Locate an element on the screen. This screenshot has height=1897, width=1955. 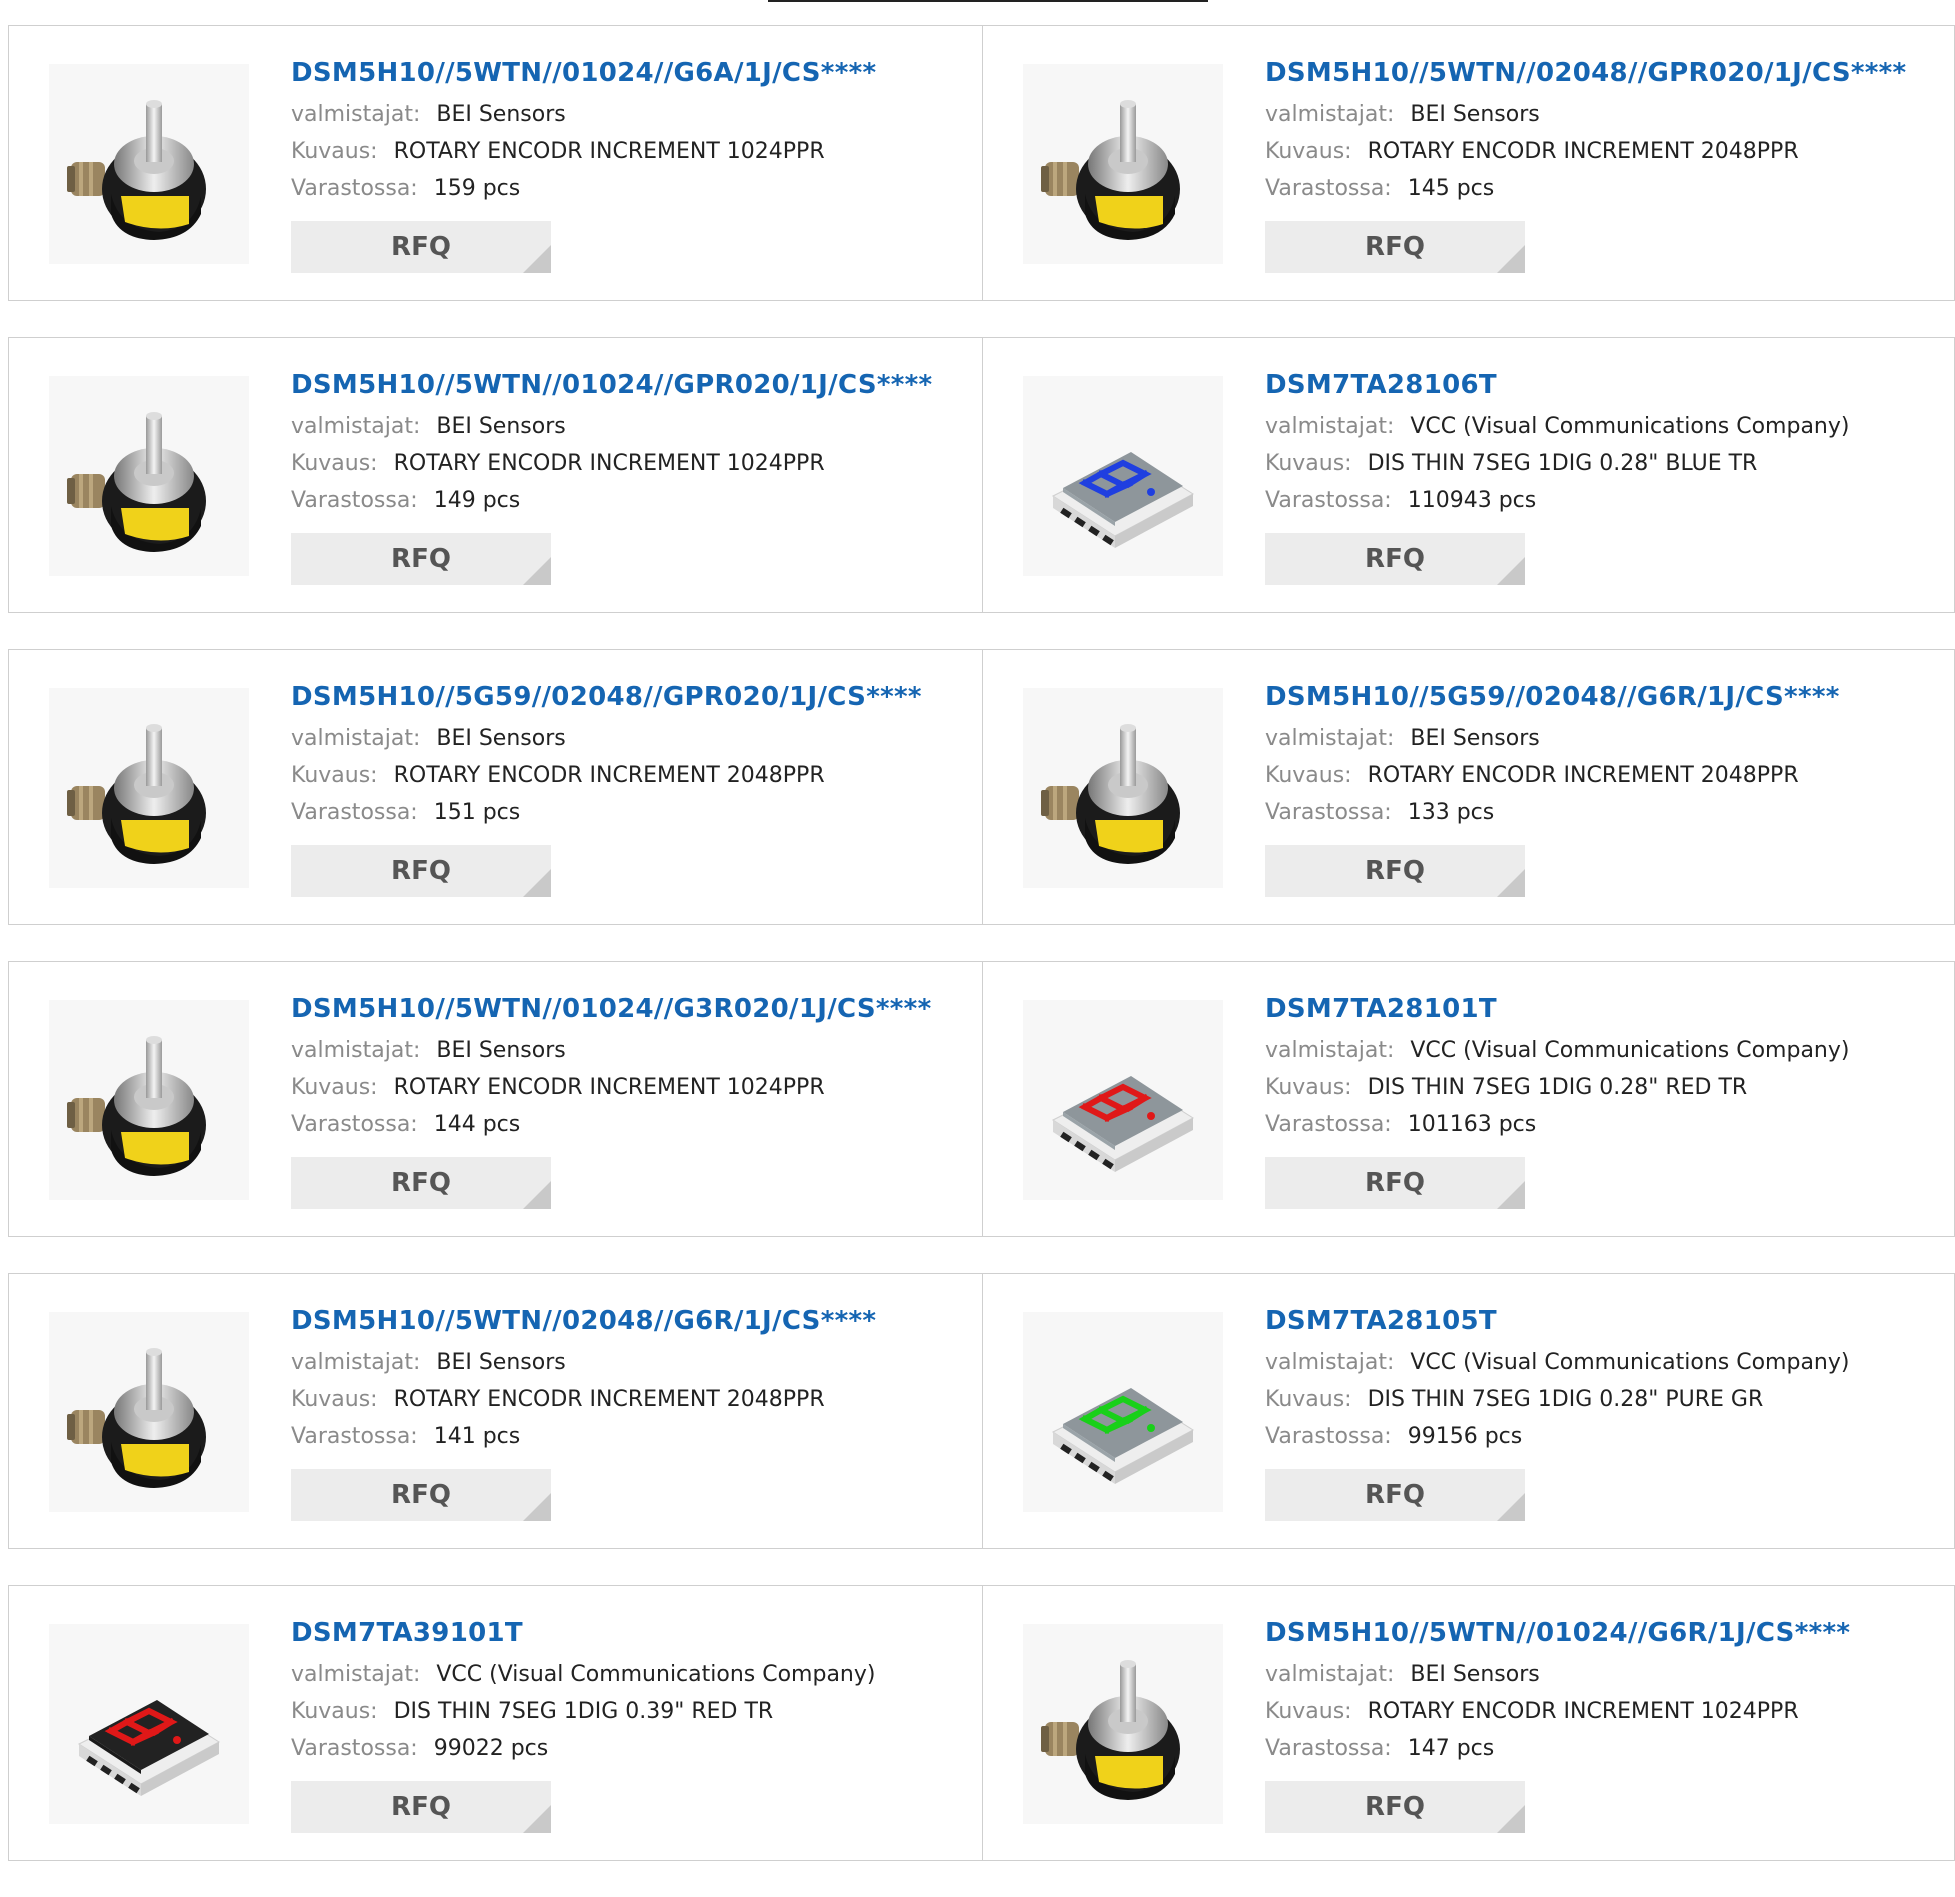
product-title-link: DSM5H10//5WTN//01024//G3R020/1J/CS**** is located at coordinates (636, 1009).